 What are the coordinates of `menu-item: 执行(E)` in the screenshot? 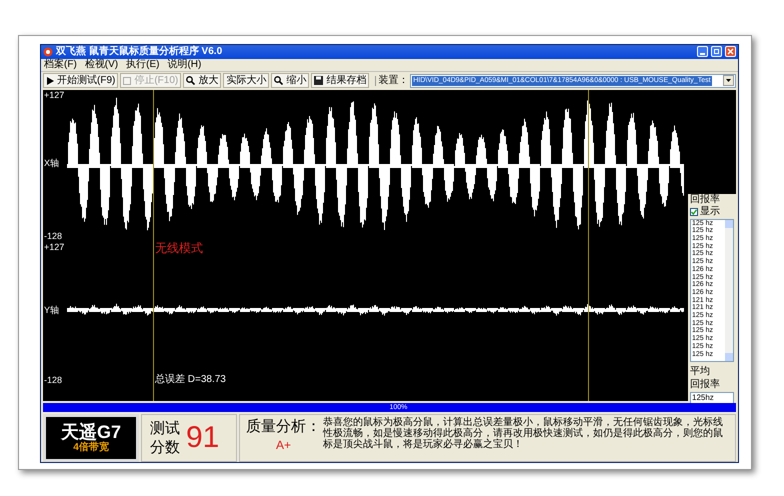 It's located at (143, 65).